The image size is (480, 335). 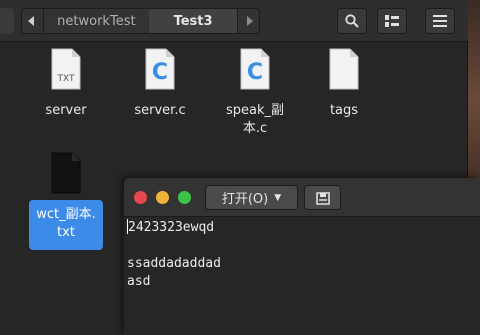 What do you see at coordinates (66, 232) in the screenshot?
I see `file-name-line-2: txt` at bounding box center [66, 232].